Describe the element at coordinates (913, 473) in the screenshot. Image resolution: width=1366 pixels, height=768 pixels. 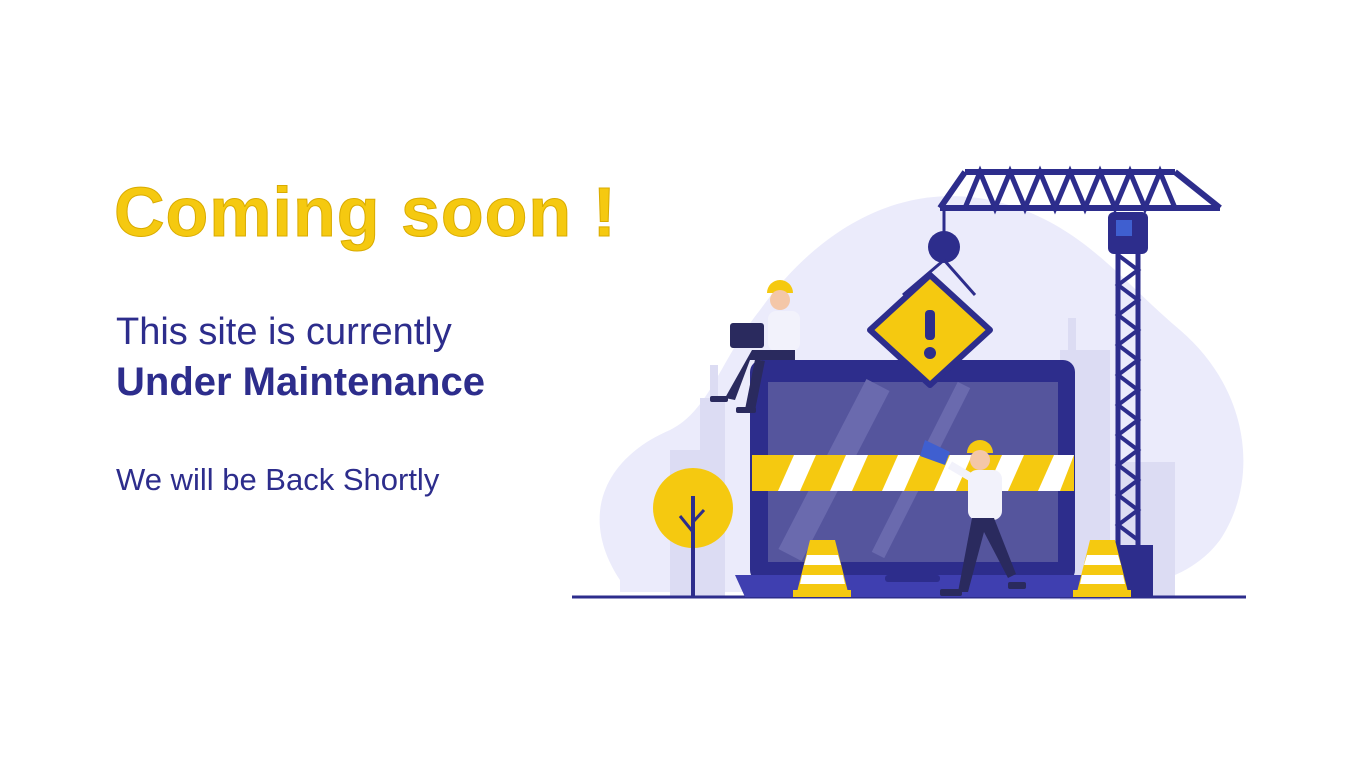
I see `caution-tape` at that location.